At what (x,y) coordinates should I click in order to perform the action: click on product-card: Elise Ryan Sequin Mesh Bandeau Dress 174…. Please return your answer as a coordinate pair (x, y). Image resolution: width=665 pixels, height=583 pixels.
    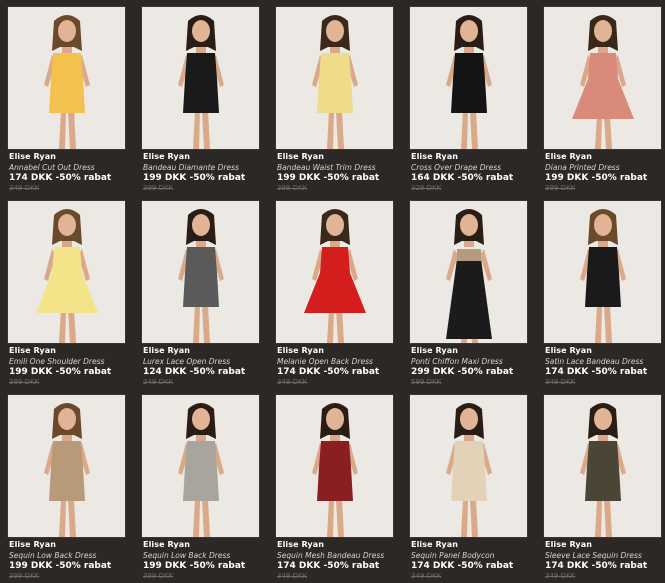
    Looking at the image, I should click on (333, 484).